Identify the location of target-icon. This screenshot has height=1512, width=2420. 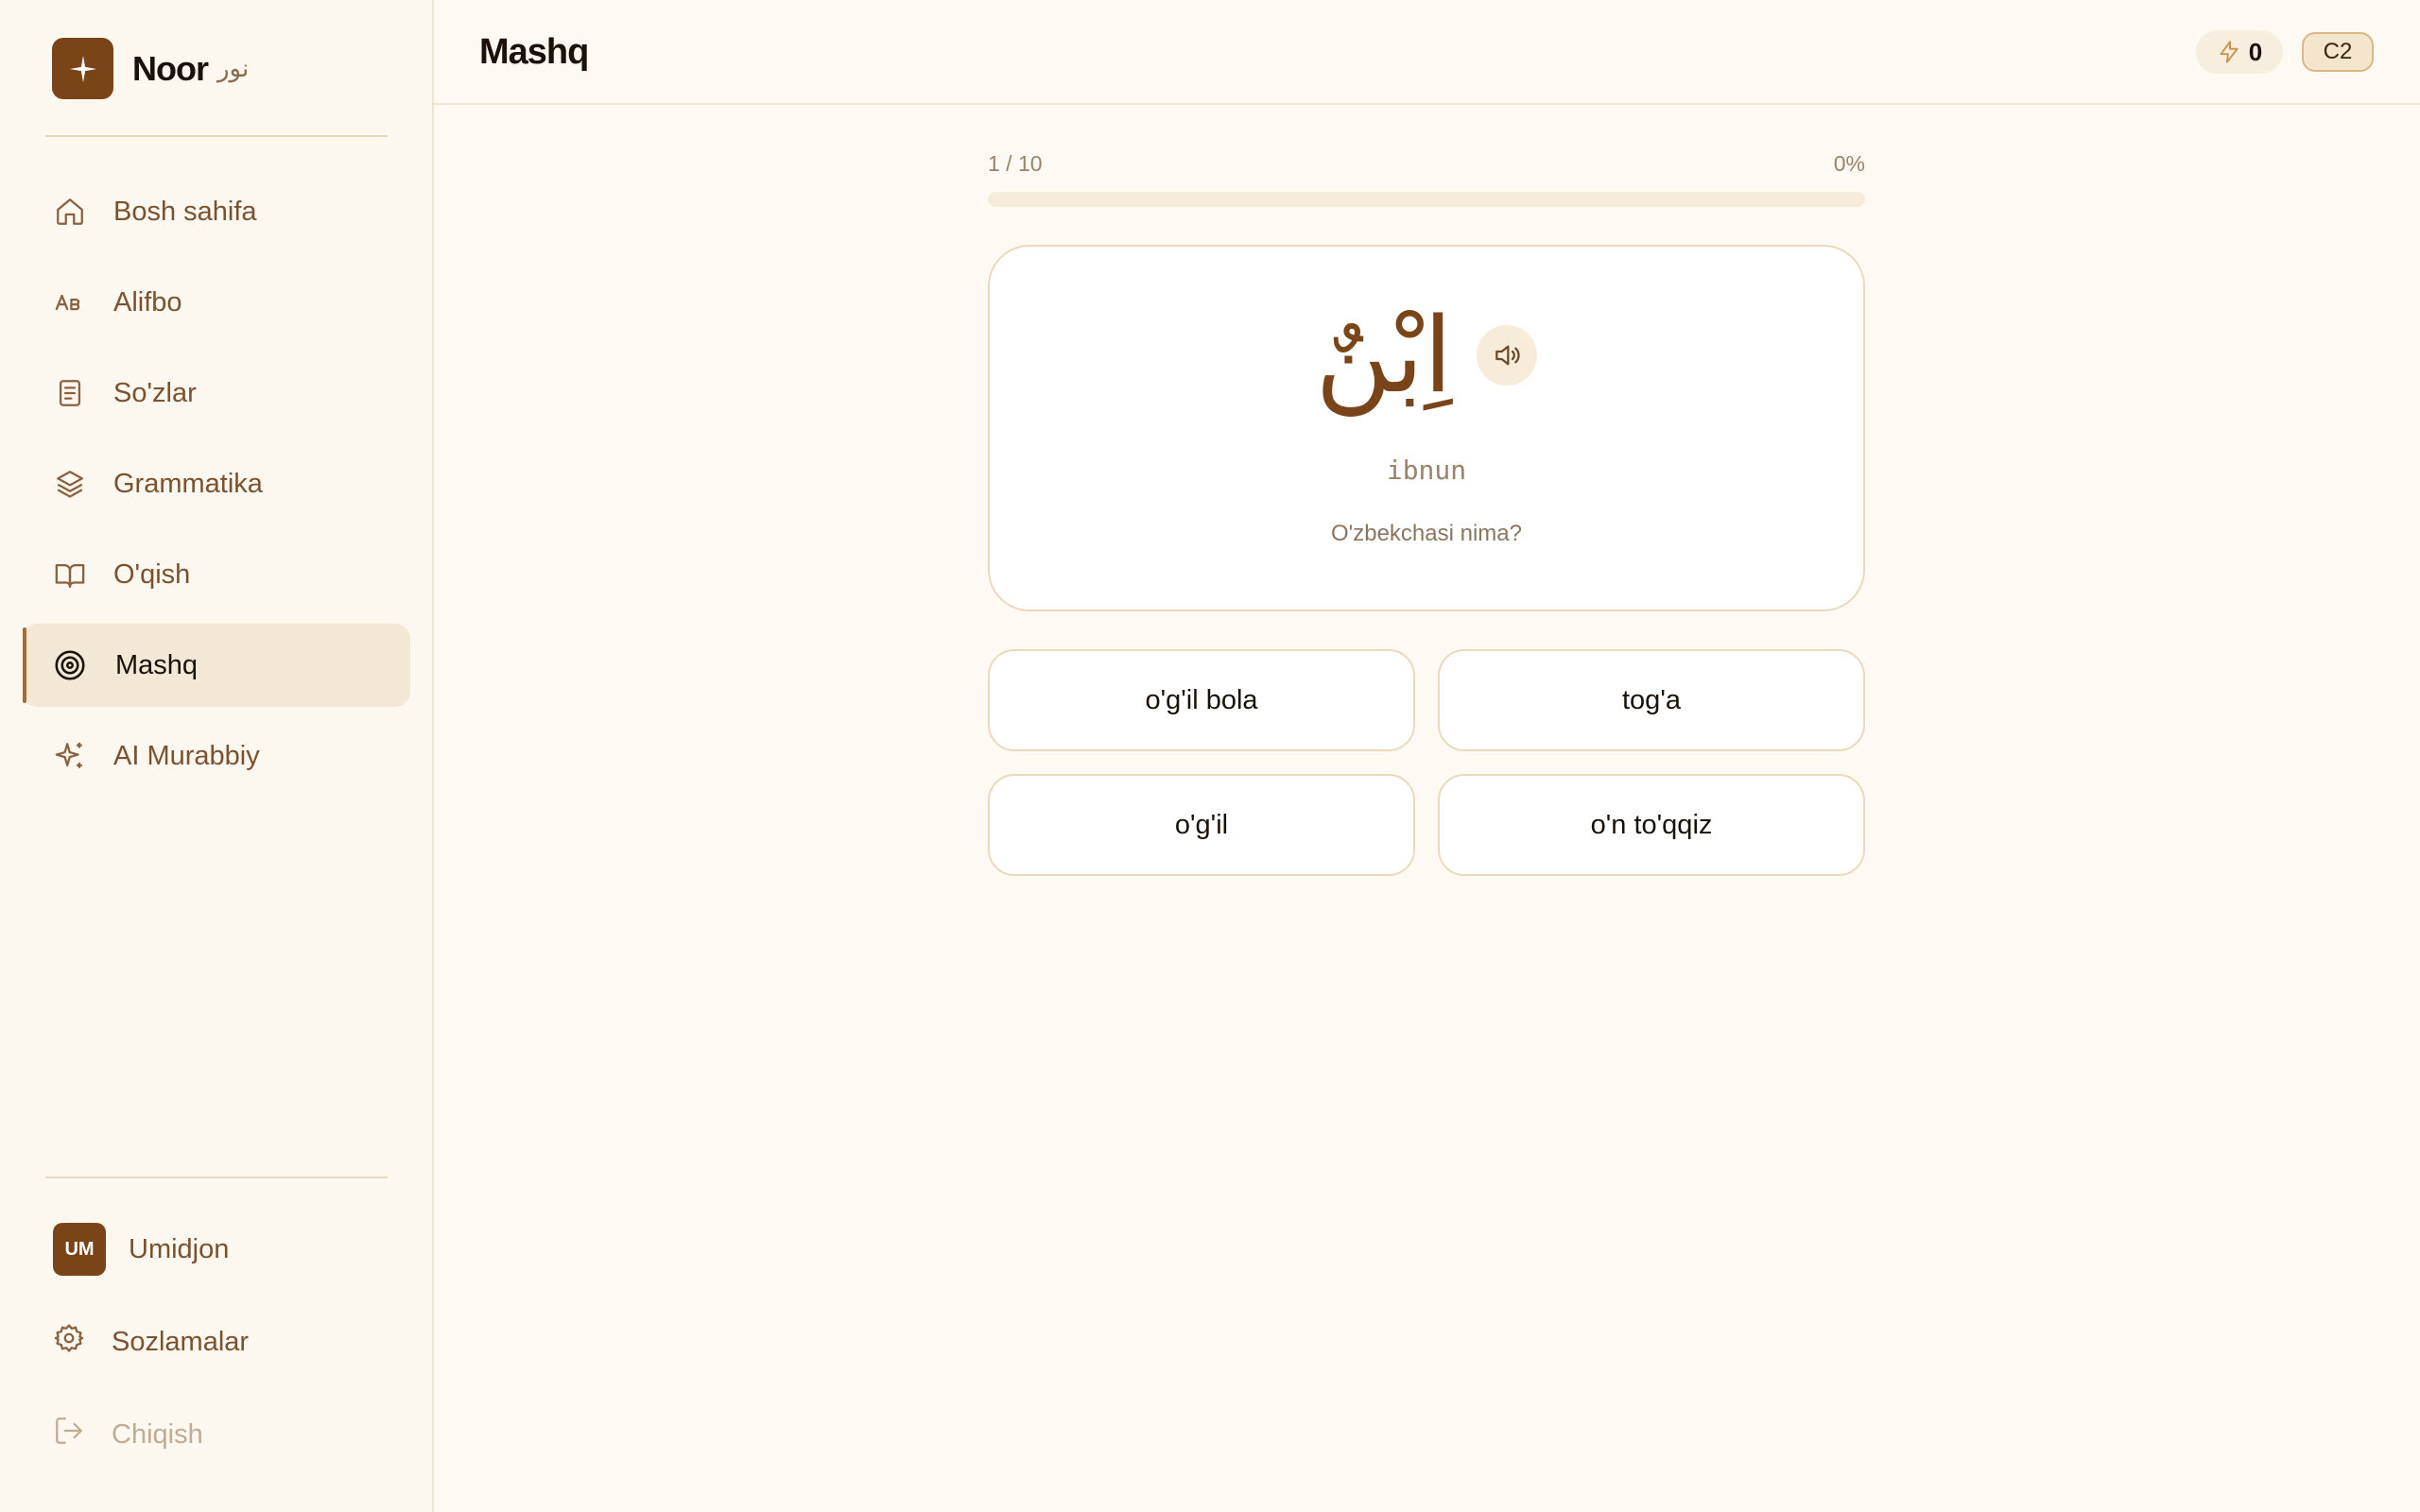
(70, 665).